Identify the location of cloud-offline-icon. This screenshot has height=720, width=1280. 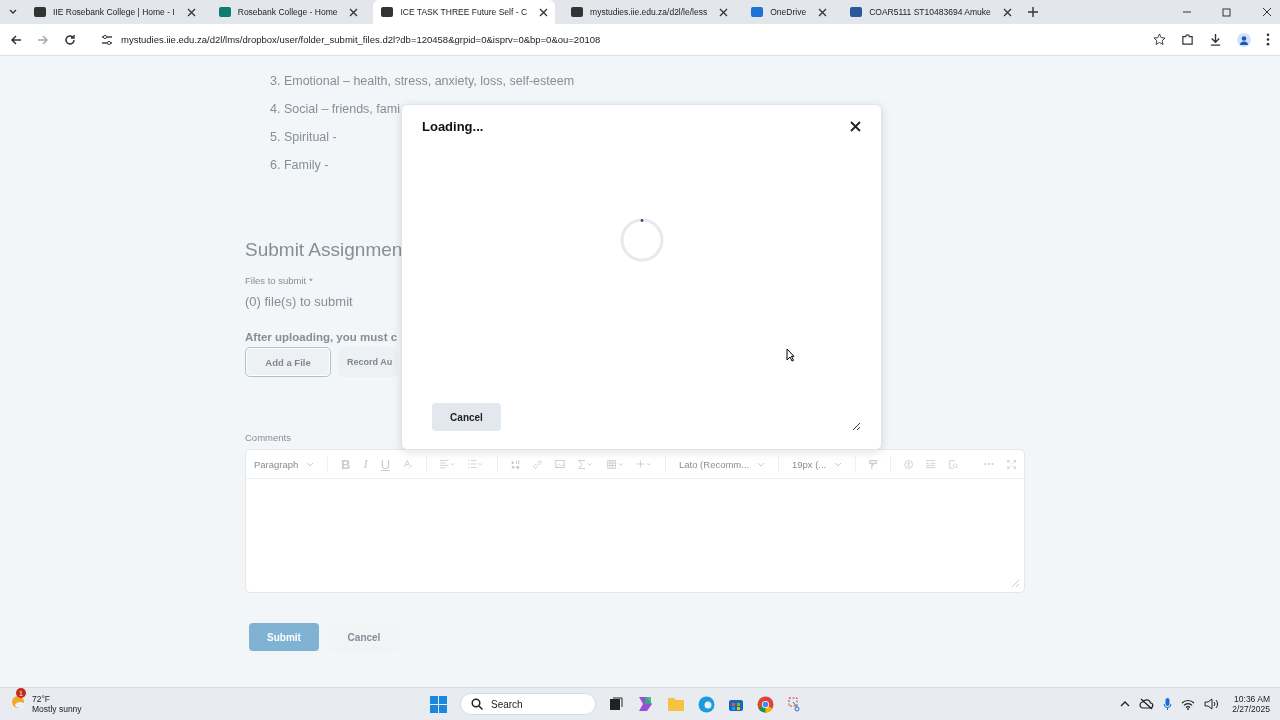
(1147, 704).